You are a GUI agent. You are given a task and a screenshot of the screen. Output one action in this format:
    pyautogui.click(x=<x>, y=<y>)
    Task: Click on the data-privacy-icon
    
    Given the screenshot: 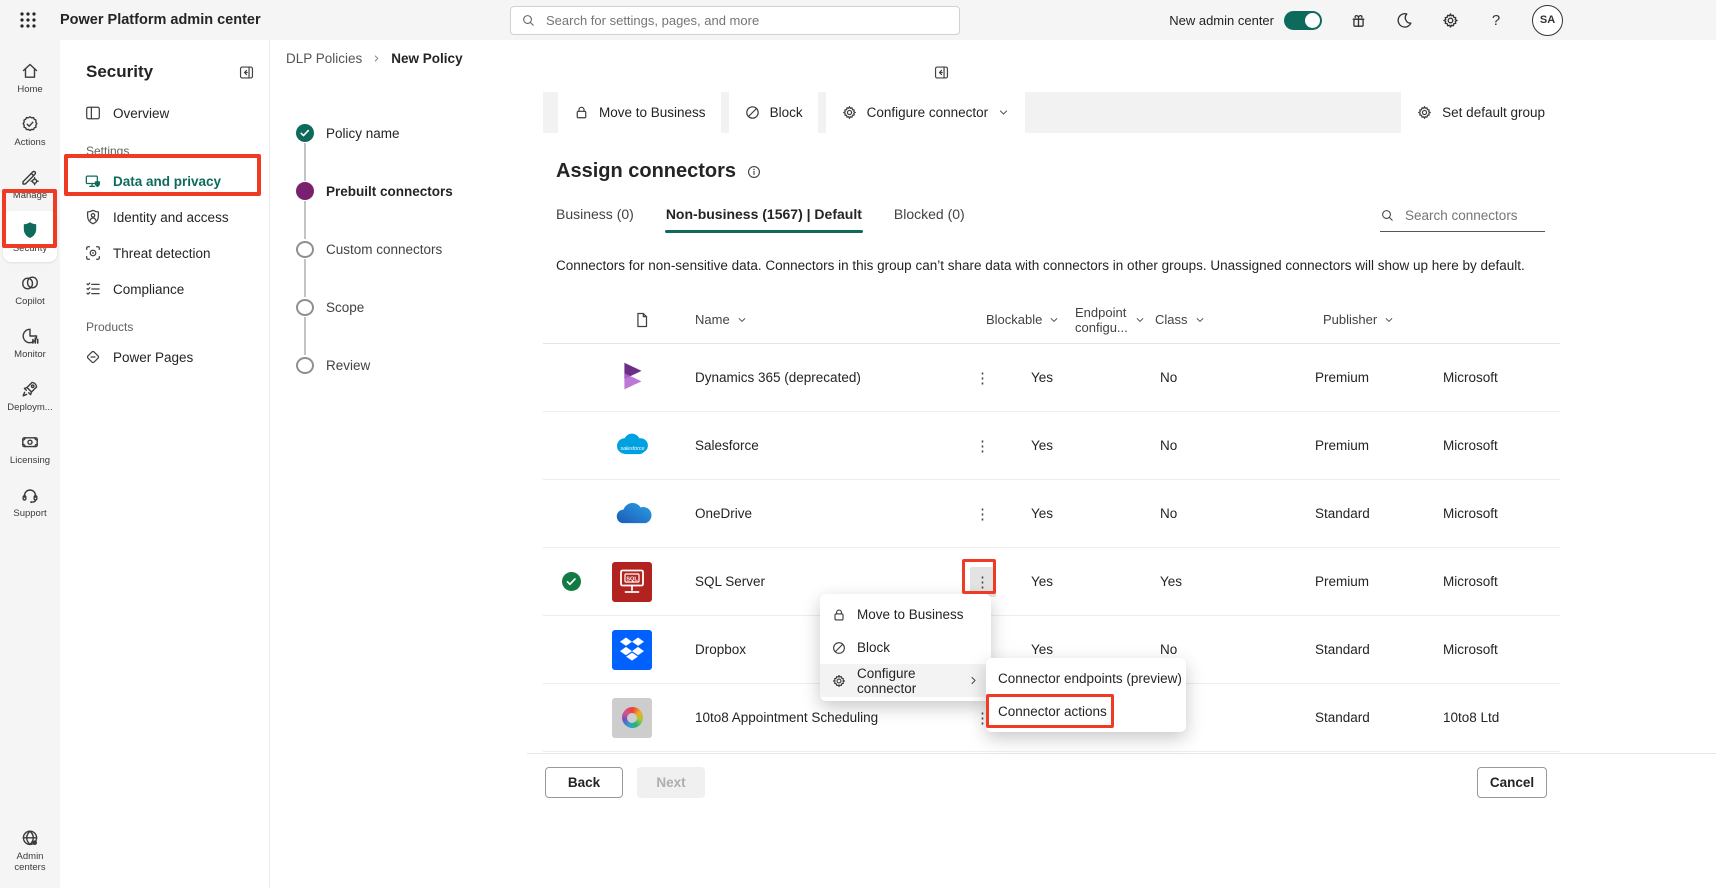 What is the action you would take?
    pyautogui.click(x=93, y=181)
    